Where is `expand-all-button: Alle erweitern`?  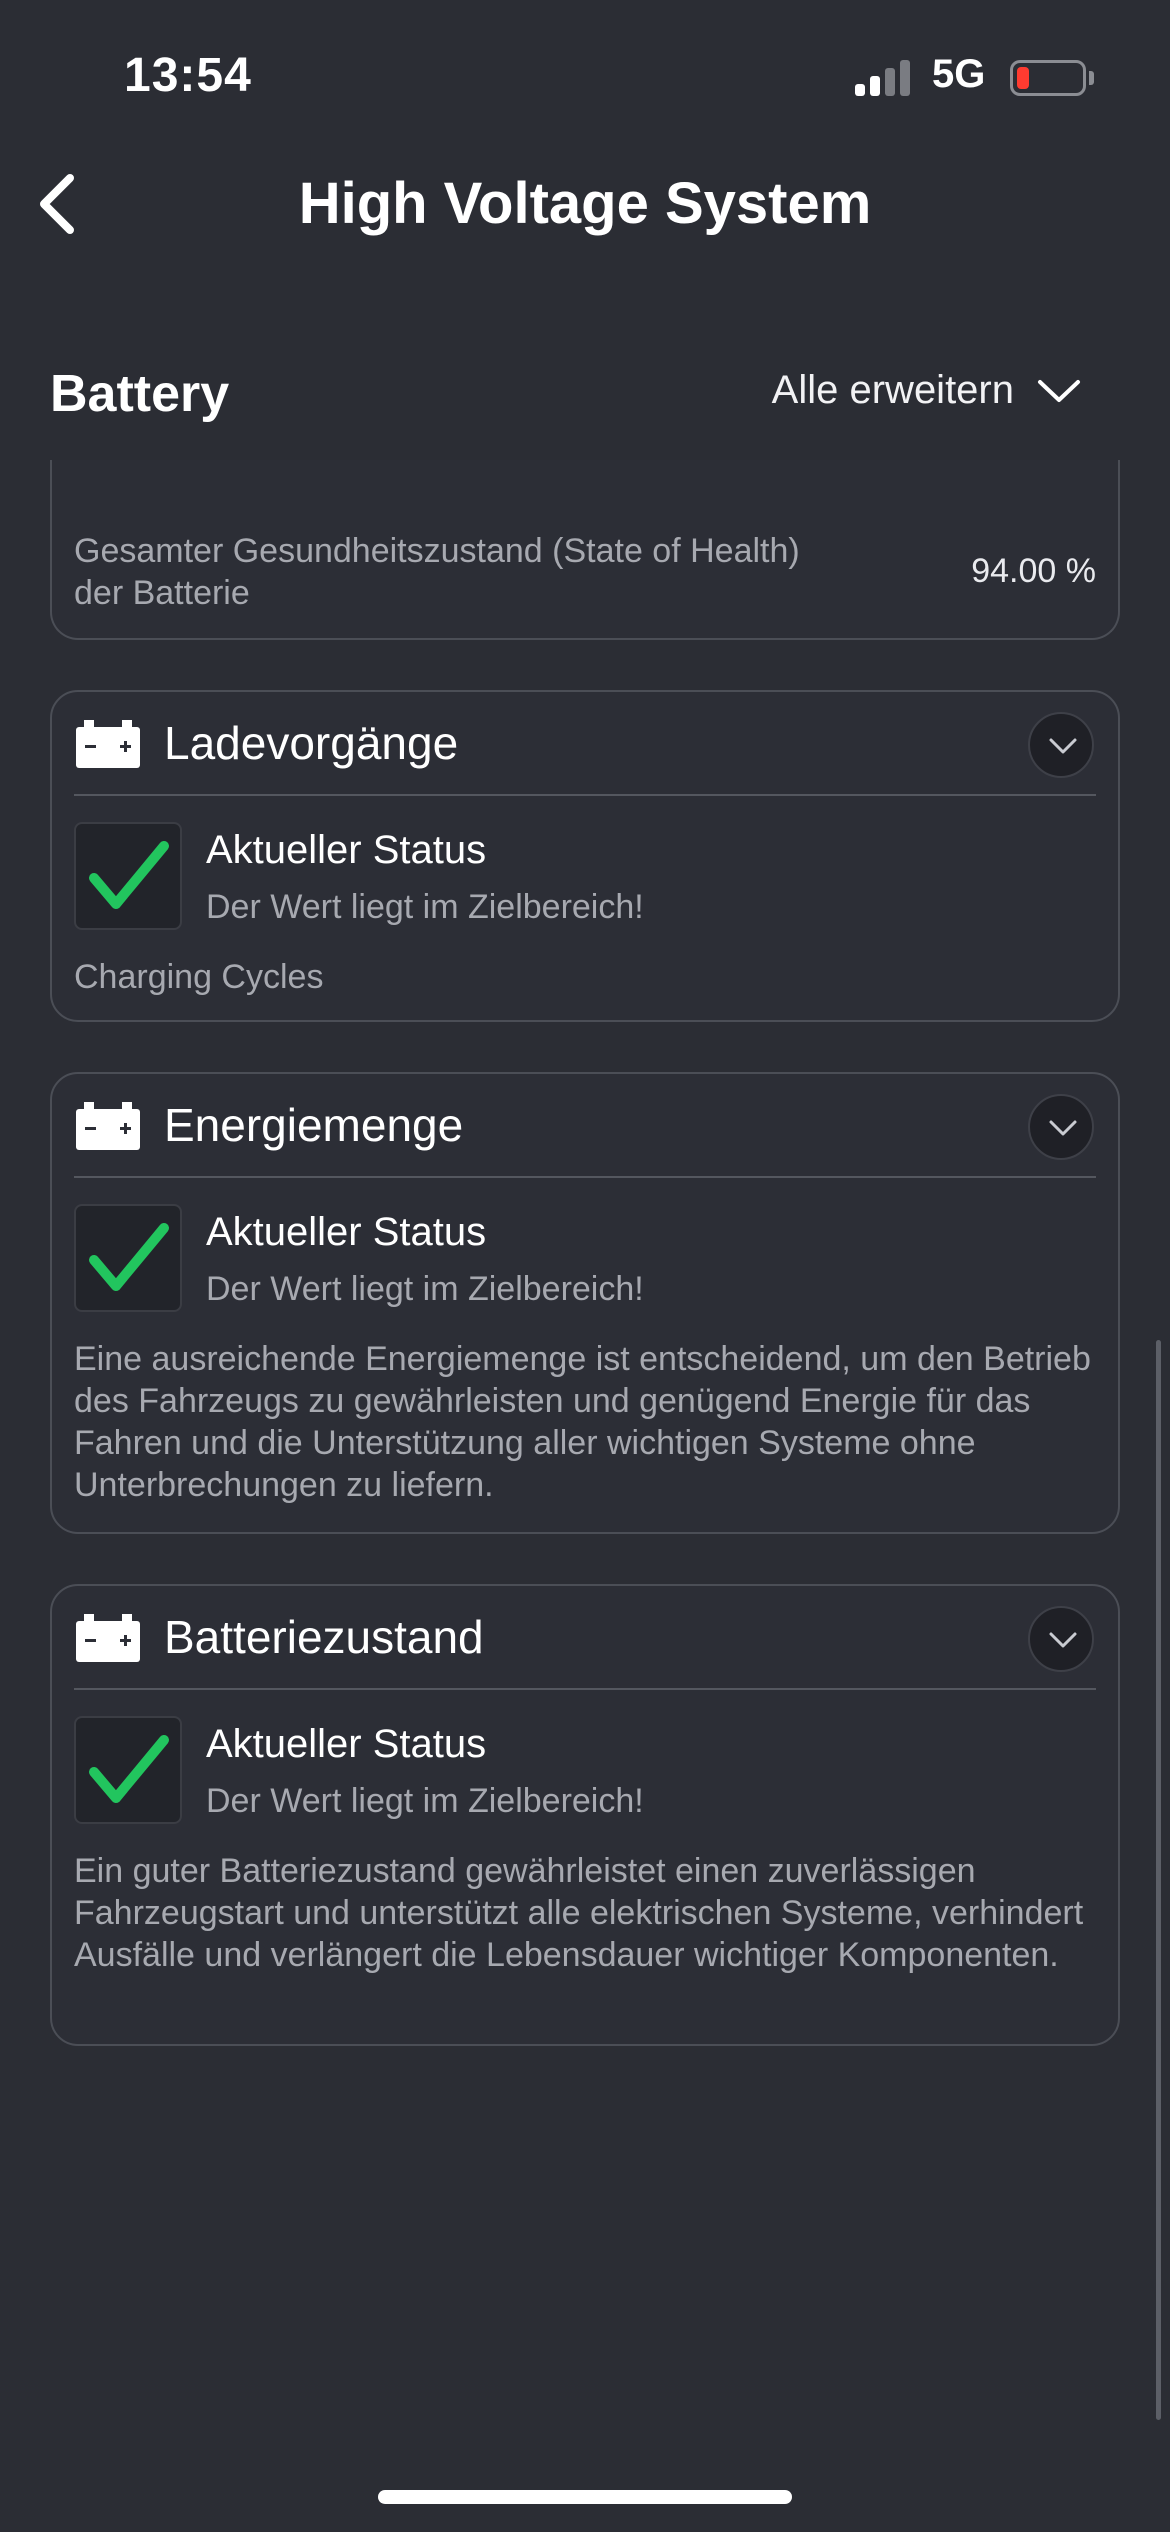
expand-all-button: Alle erweitern is located at coordinates (927, 390).